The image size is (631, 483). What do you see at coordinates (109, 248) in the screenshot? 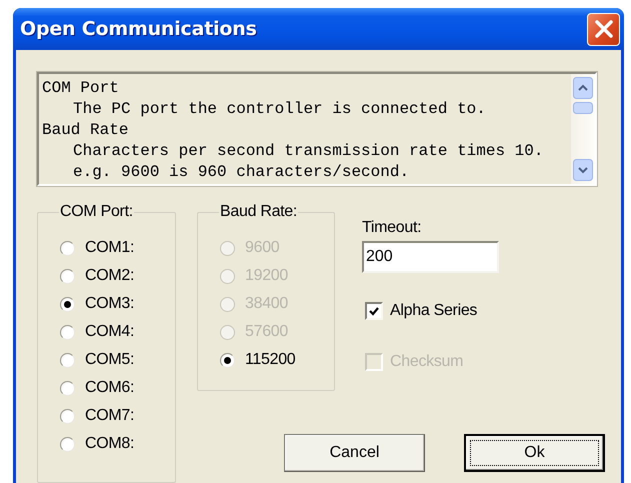
I see `radio-label: COM1:` at bounding box center [109, 248].